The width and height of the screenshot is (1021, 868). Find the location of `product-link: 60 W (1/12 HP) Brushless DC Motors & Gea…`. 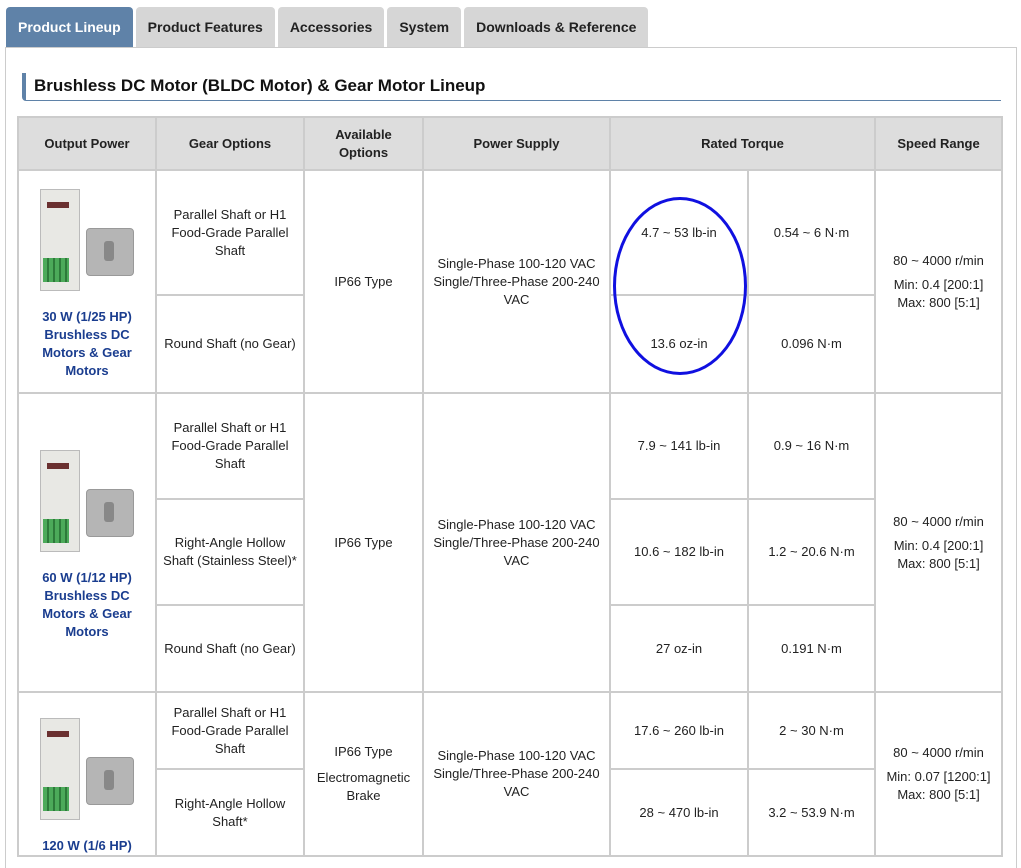

product-link: 60 W (1/12 HP) Brushless DC Motors & Gea… is located at coordinates (87, 605).